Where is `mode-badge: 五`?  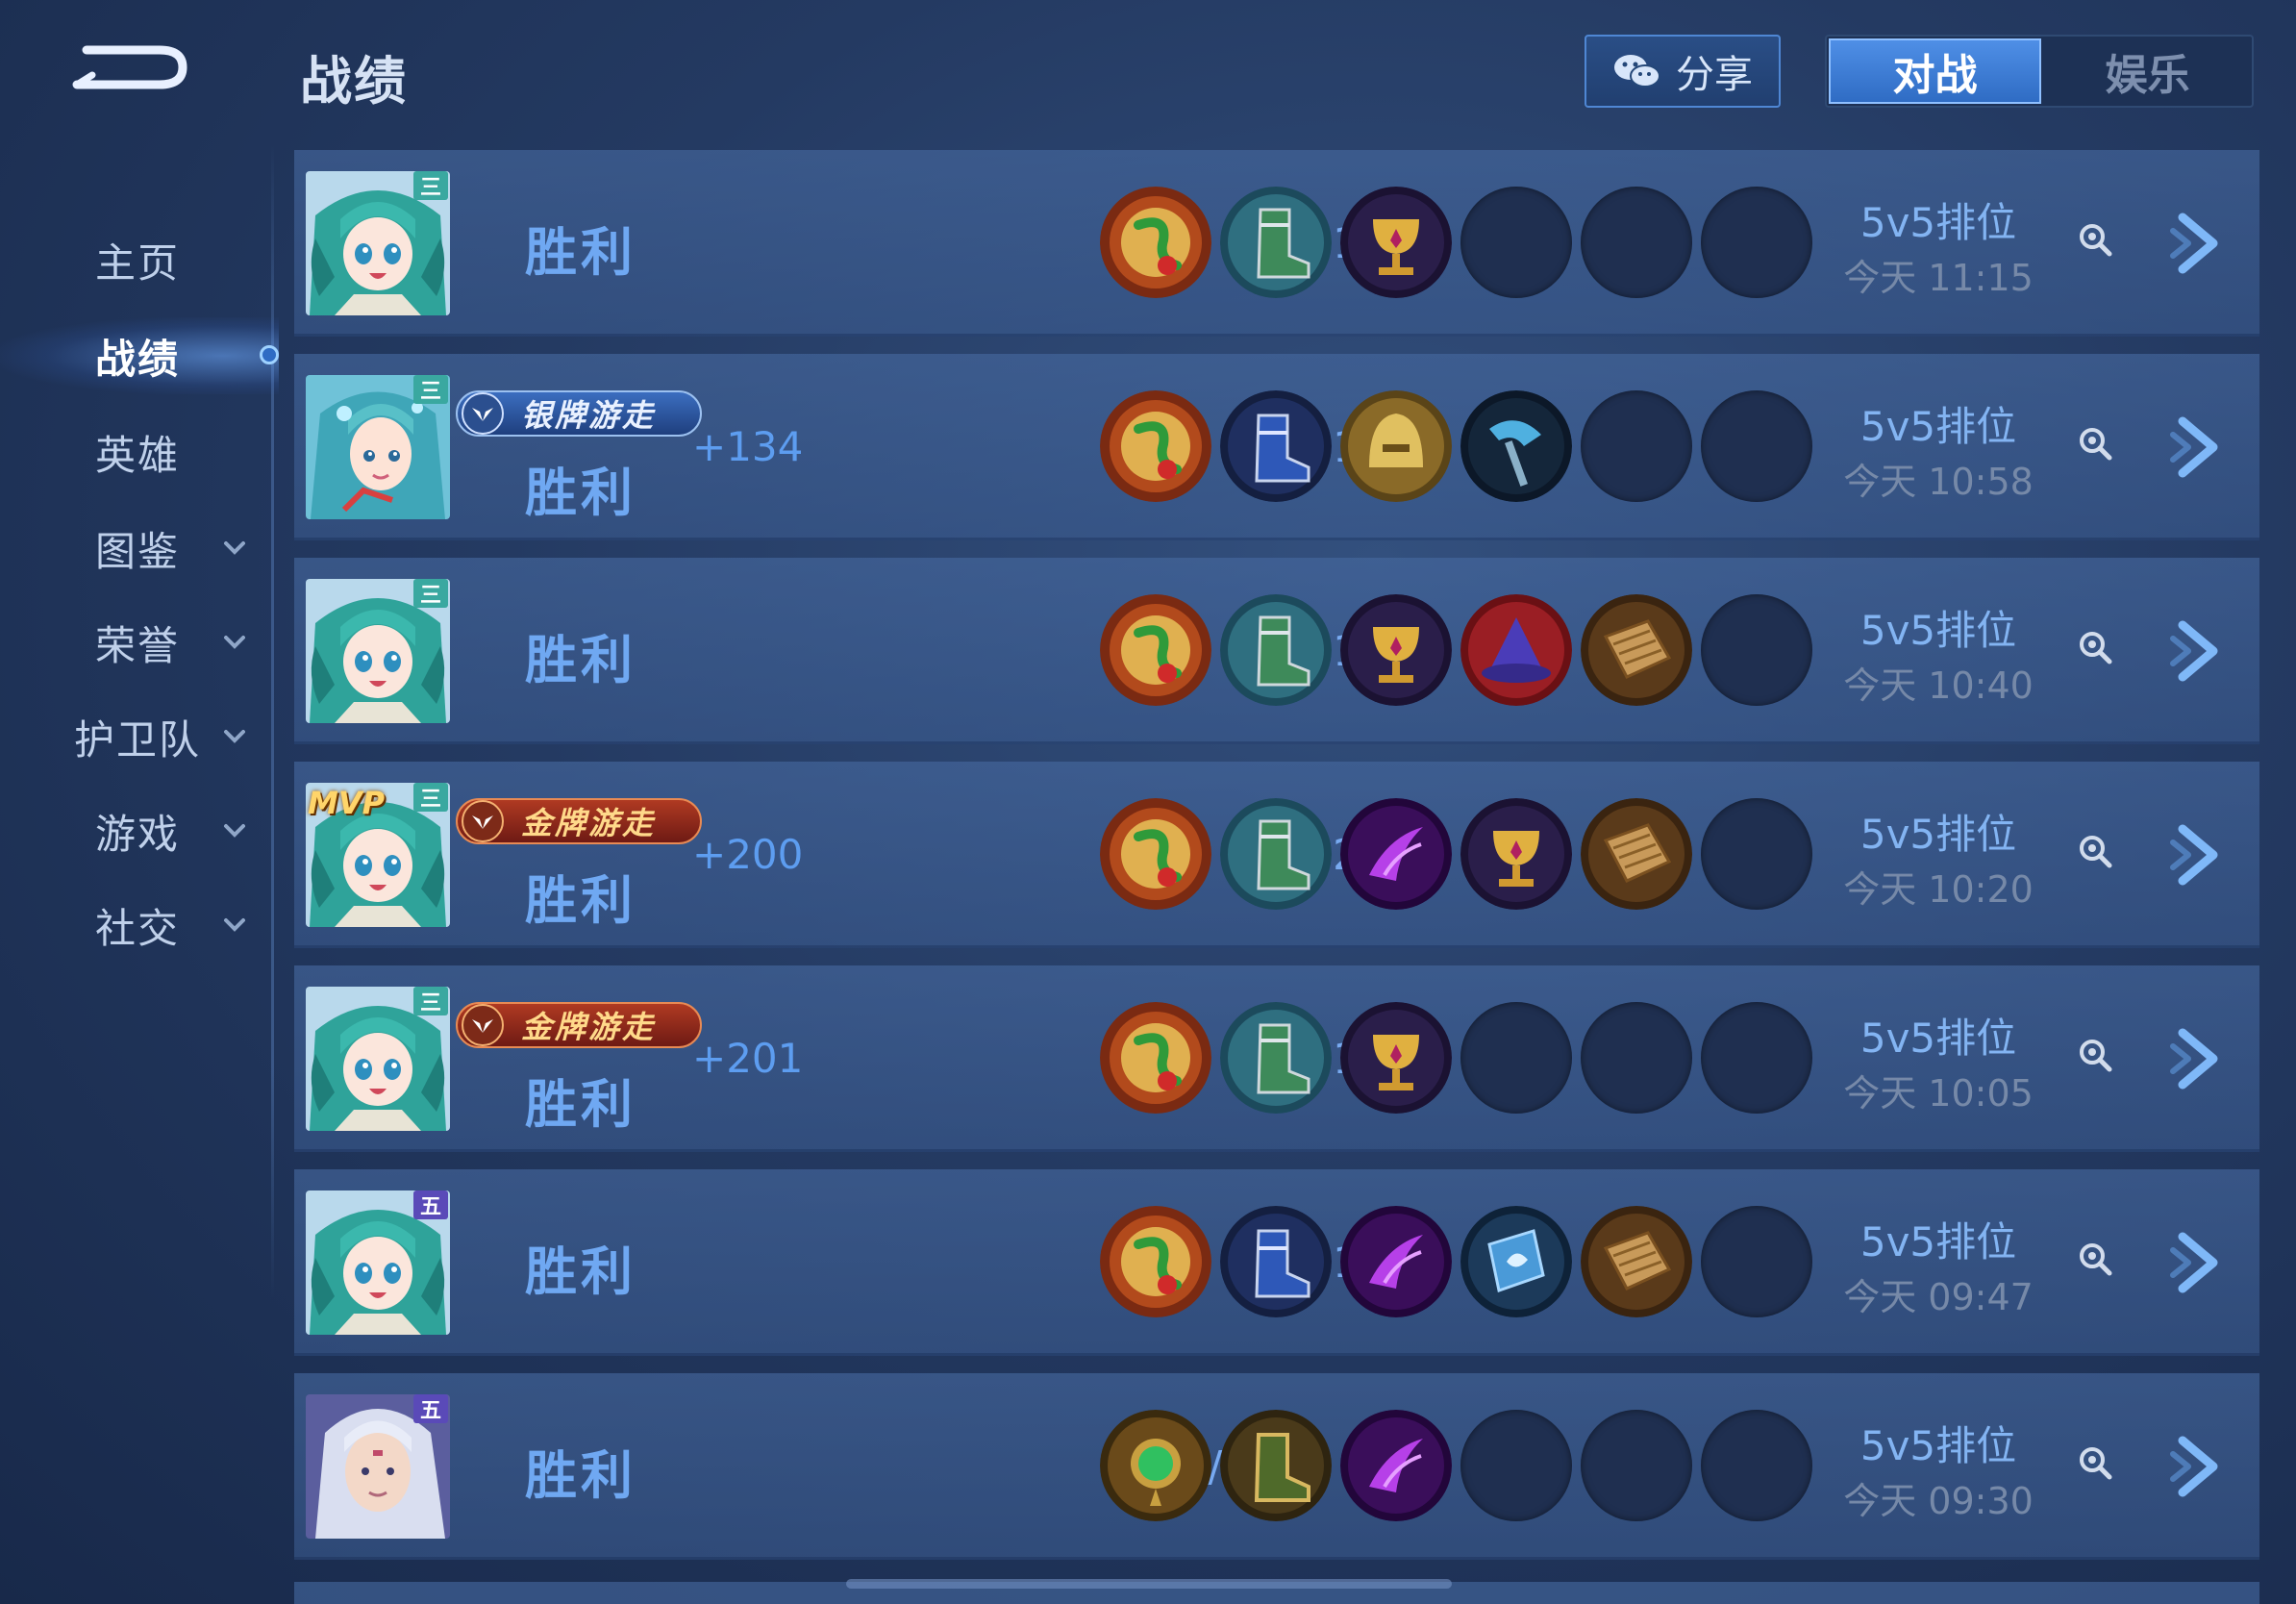
mode-badge: 五 is located at coordinates (430, 1408).